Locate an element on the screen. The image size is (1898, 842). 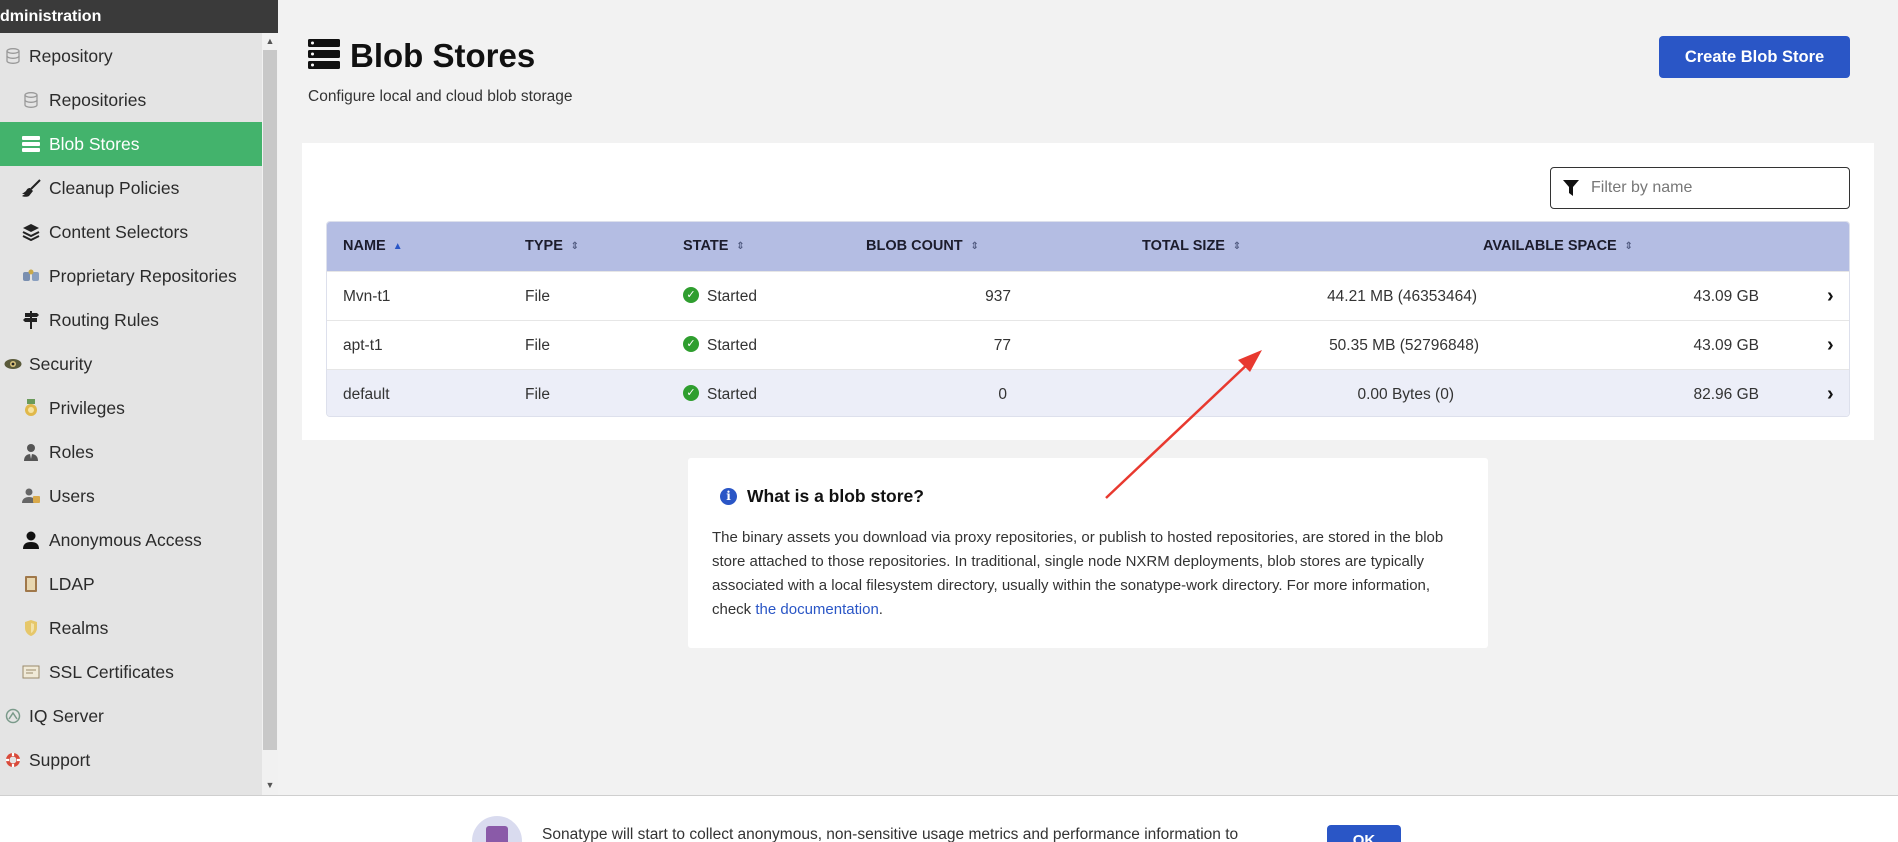
sidebar-item-security: Security is located at coordinates (131, 364).